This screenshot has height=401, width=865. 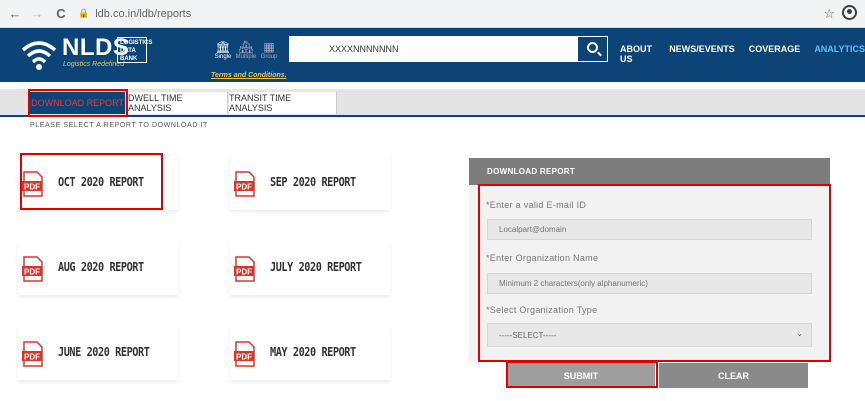 I want to click on report-card-oct-2020: PDF OCT 2020 REPORT, so click(x=98, y=182).